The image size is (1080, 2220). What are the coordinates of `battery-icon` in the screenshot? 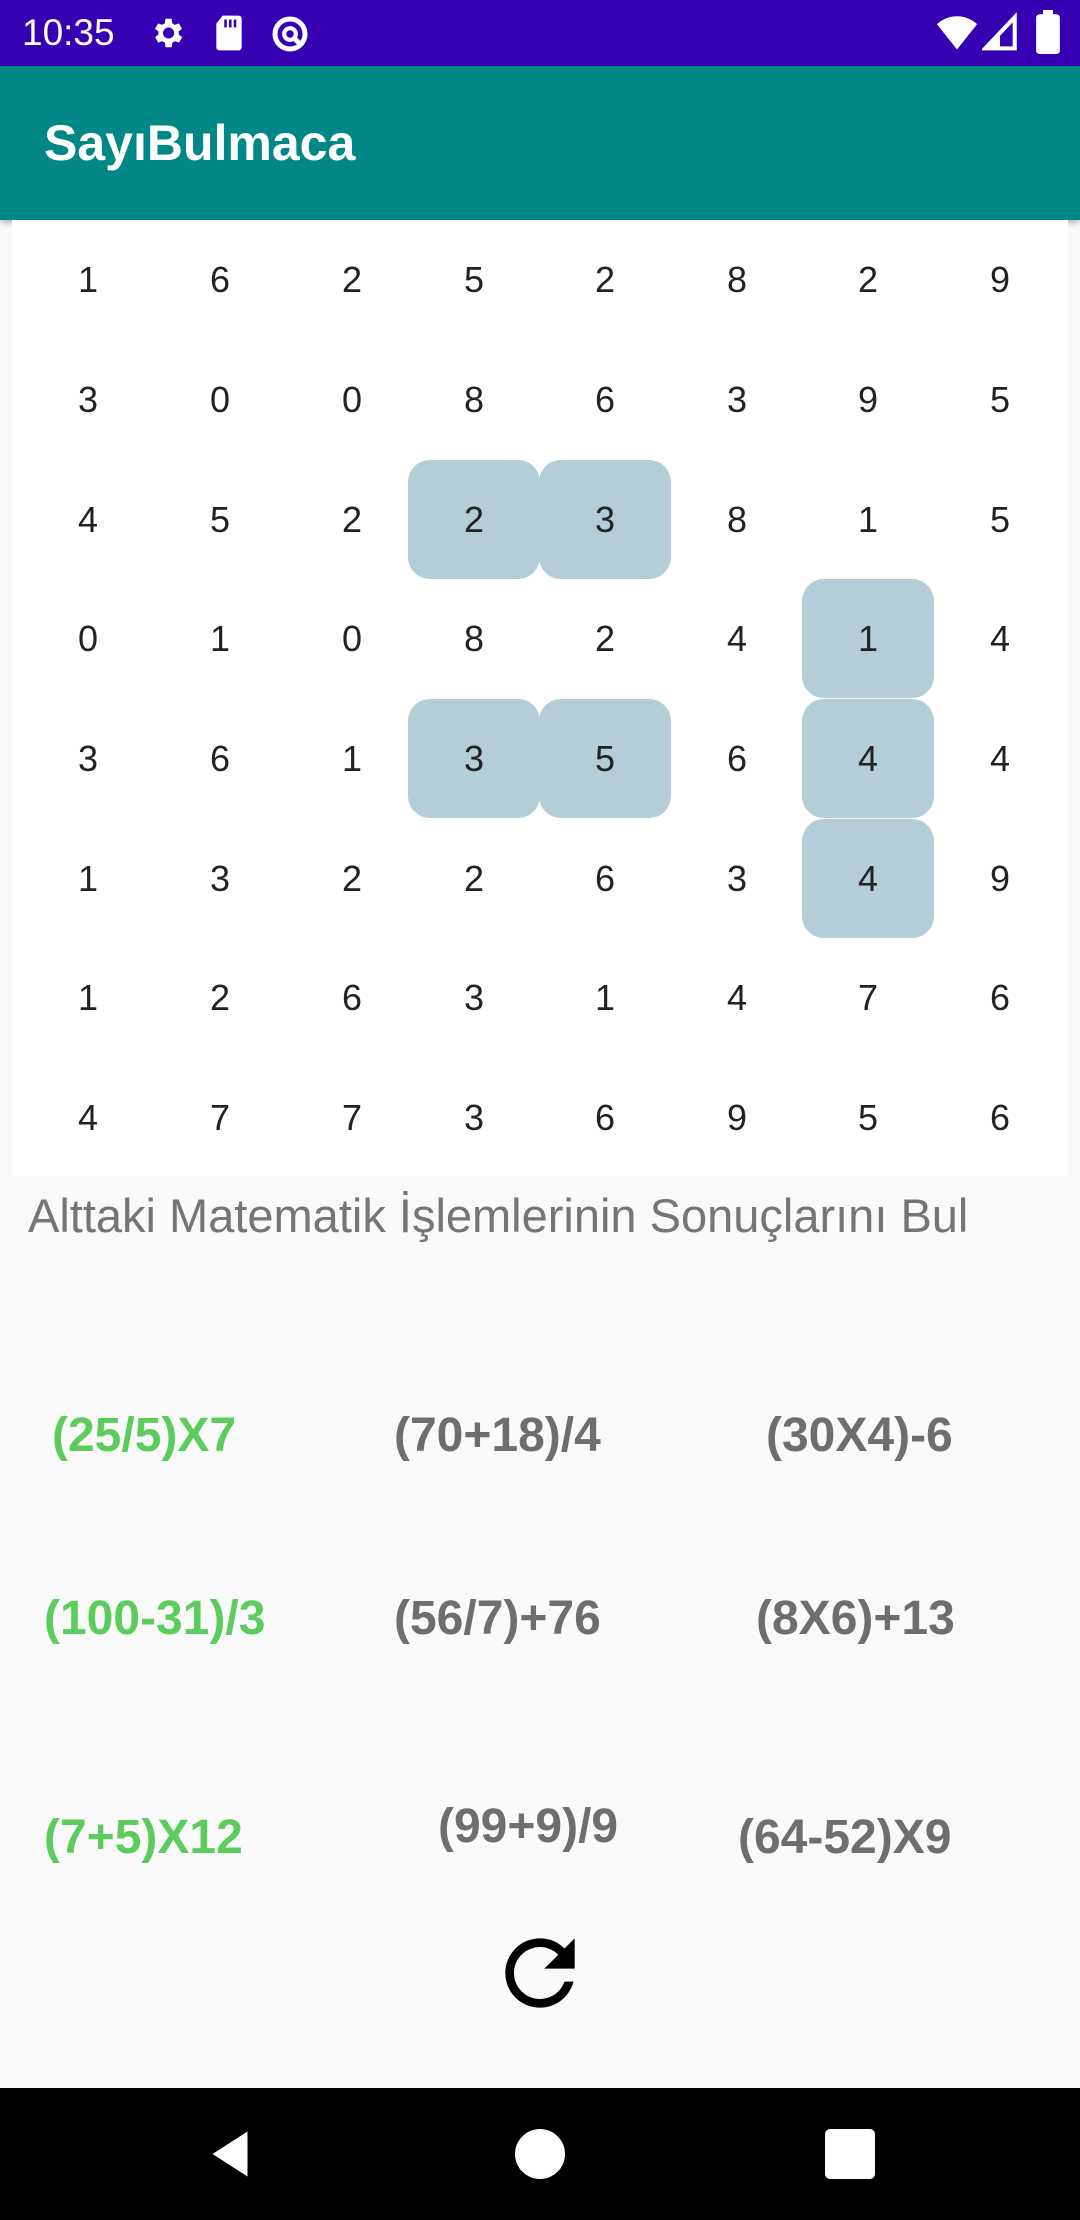 It's located at (1048, 34).